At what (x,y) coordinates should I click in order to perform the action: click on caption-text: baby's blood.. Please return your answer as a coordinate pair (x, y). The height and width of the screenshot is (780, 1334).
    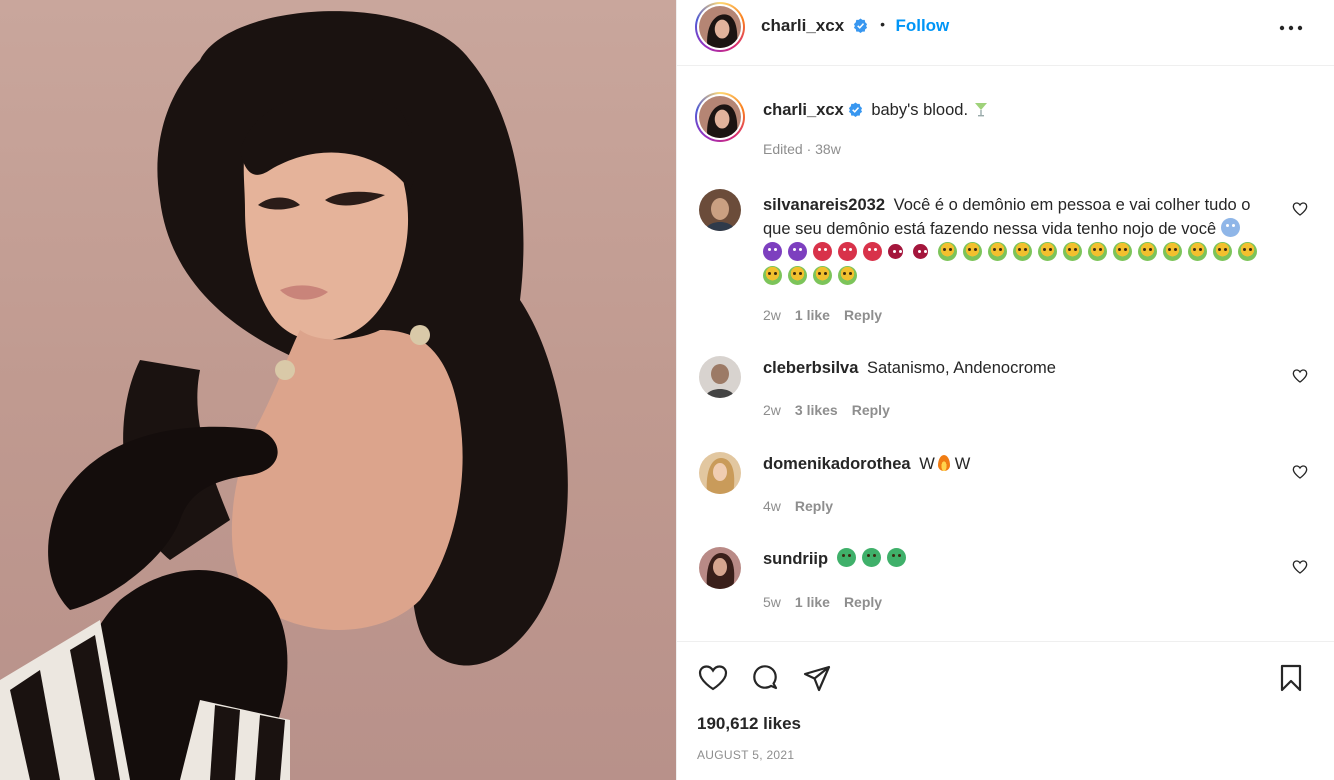
    Looking at the image, I should click on (920, 110).